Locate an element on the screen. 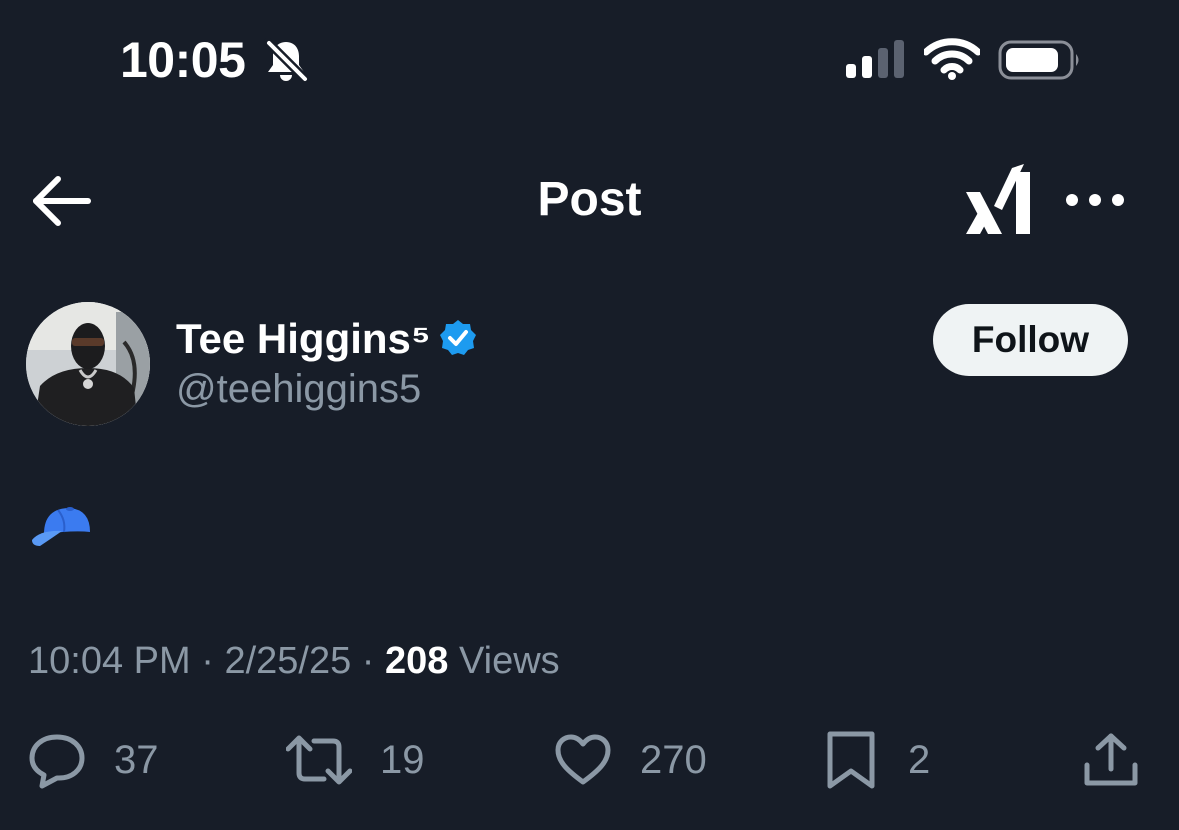 This screenshot has width=1179, height=830. like-count: 270 is located at coordinates (673, 760).